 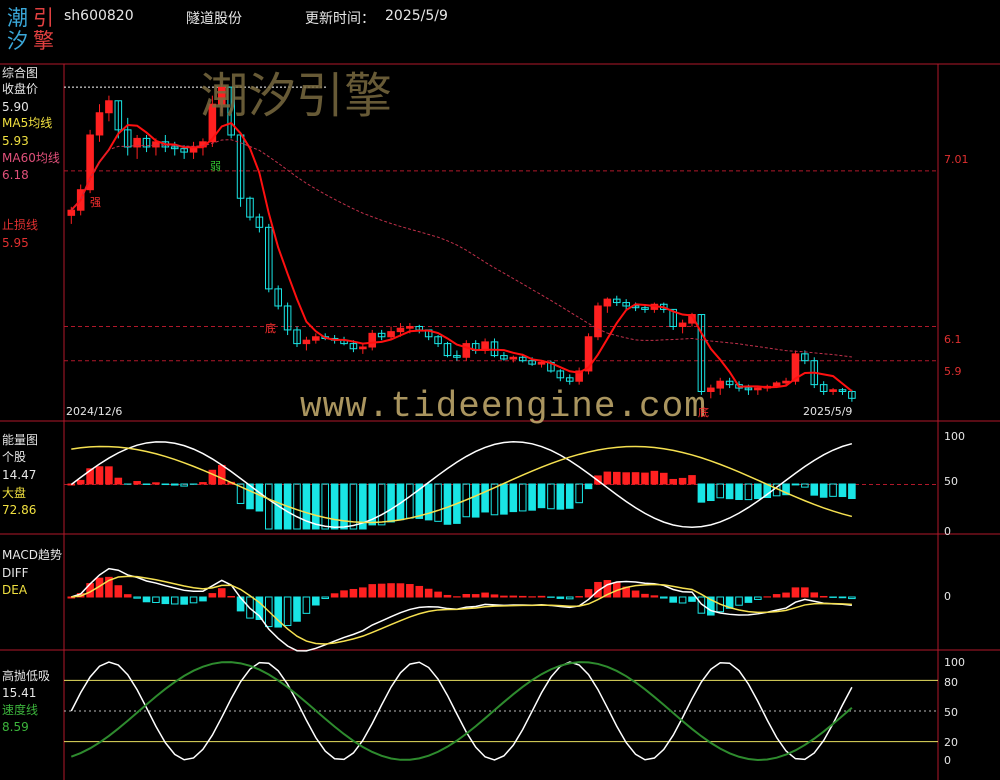 What do you see at coordinates (15, 107) in the screenshot?
I see `close-value: 5.90` at bounding box center [15, 107].